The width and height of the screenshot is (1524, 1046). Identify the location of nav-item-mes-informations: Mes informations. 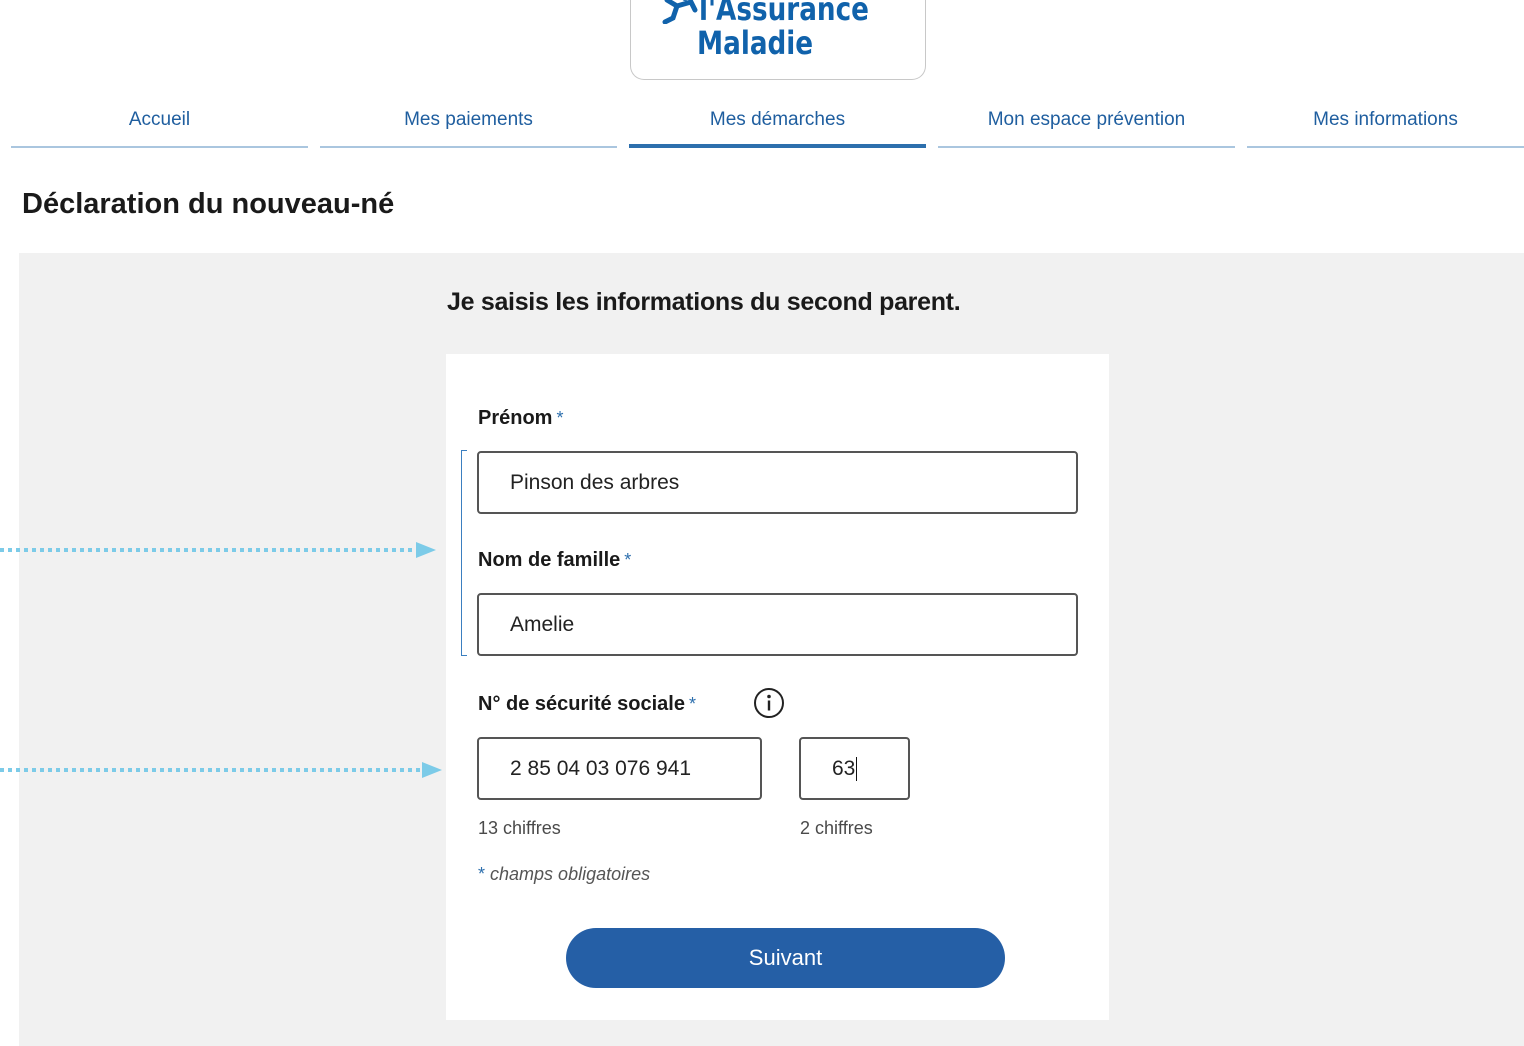
(1385, 123).